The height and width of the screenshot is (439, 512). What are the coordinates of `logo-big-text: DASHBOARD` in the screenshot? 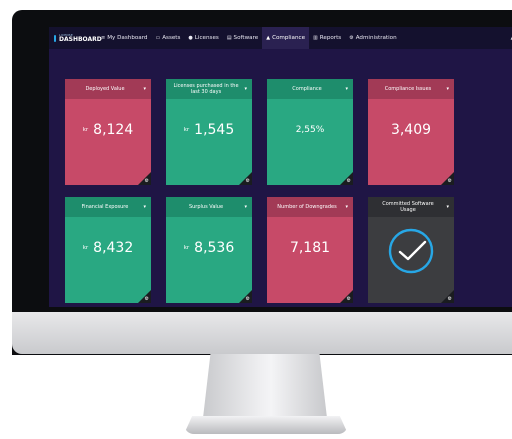 It's located at (80, 39).